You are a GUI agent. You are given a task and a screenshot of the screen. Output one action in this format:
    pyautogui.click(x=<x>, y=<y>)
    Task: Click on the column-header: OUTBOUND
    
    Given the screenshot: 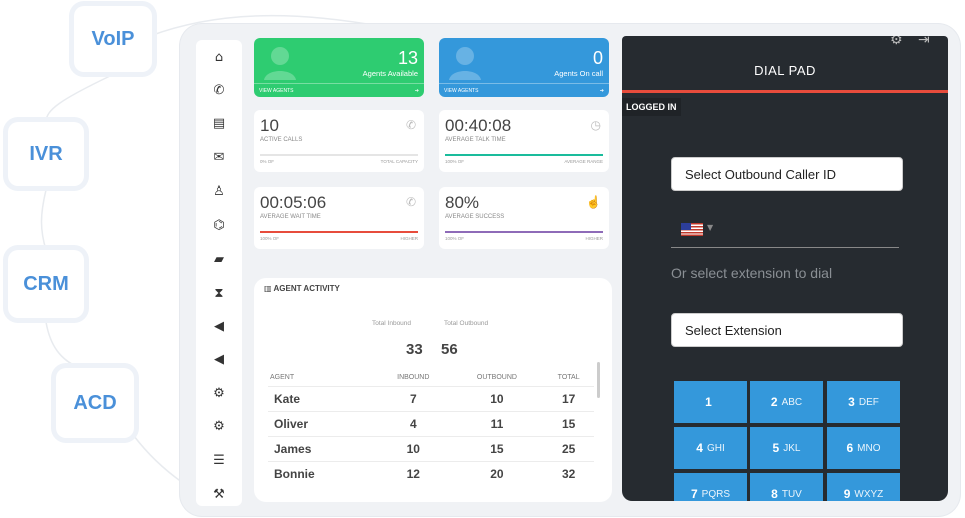 What is the action you would take?
    pyautogui.click(x=497, y=378)
    